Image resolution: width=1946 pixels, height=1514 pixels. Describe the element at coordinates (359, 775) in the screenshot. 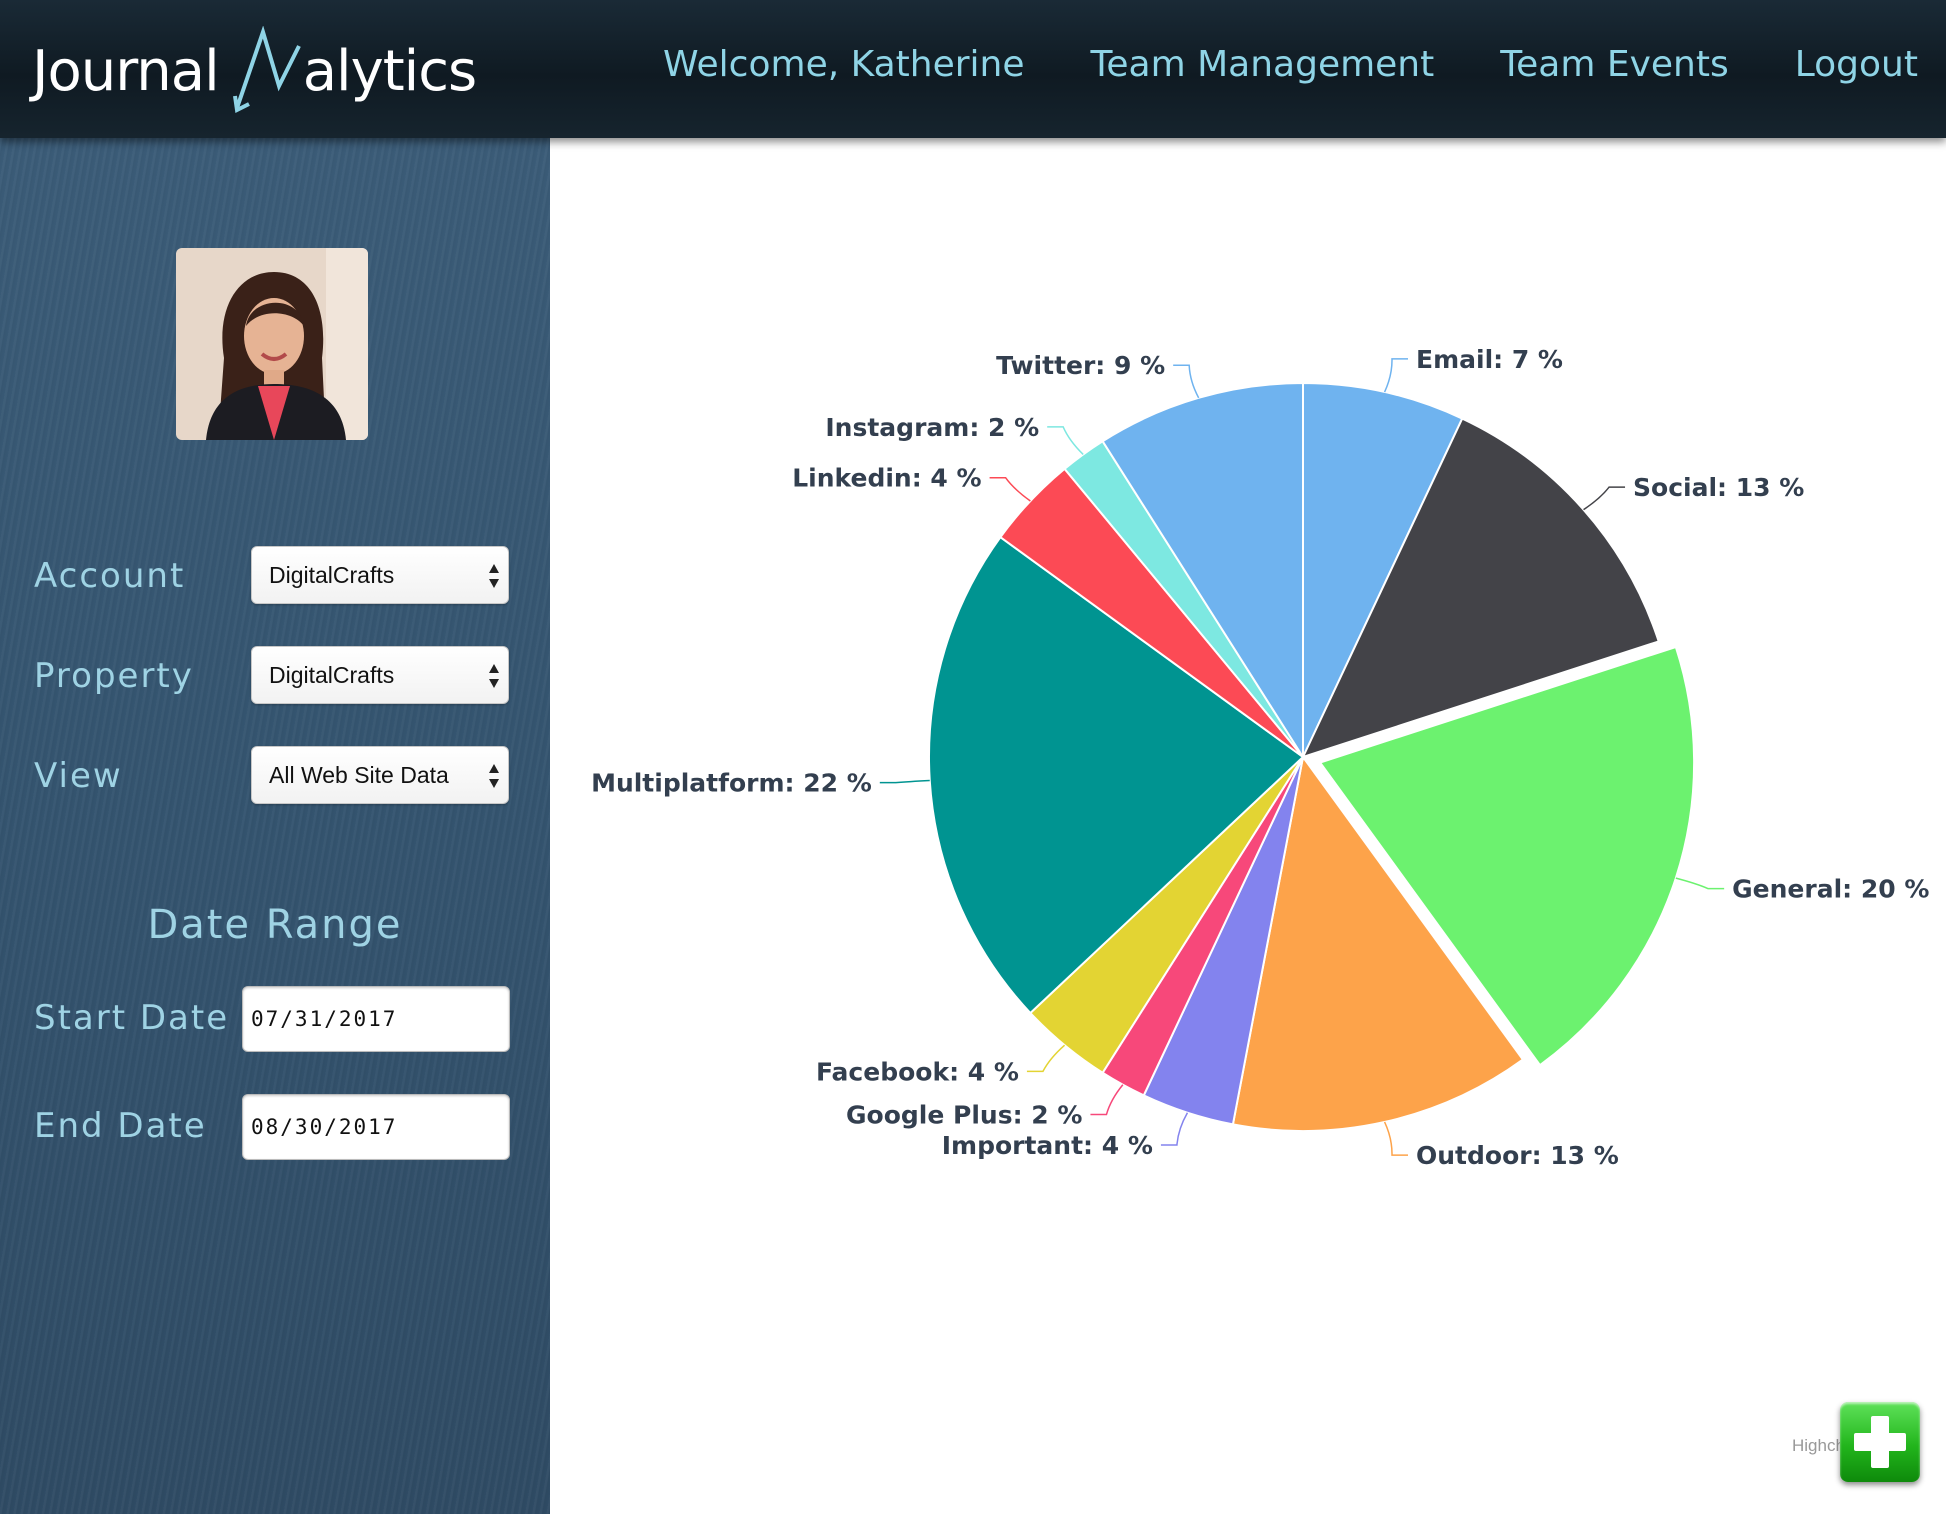

I see `view-select-value: All Web Site Data` at that location.